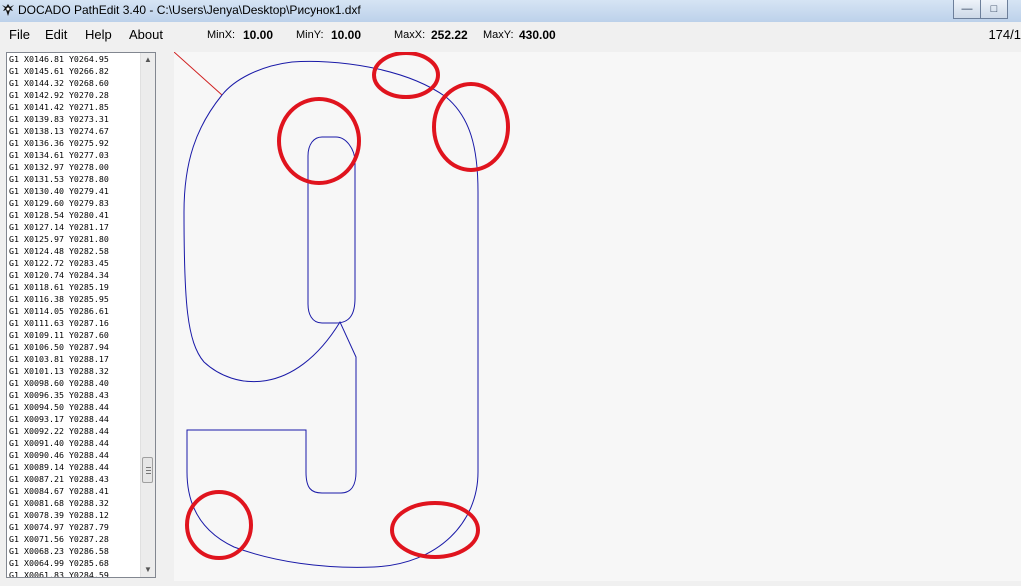 The height and width of the screenshot is (586, 1021). I want to click on gcode-line: G1 X0098.60 Y0288.40, so click(76, 383).